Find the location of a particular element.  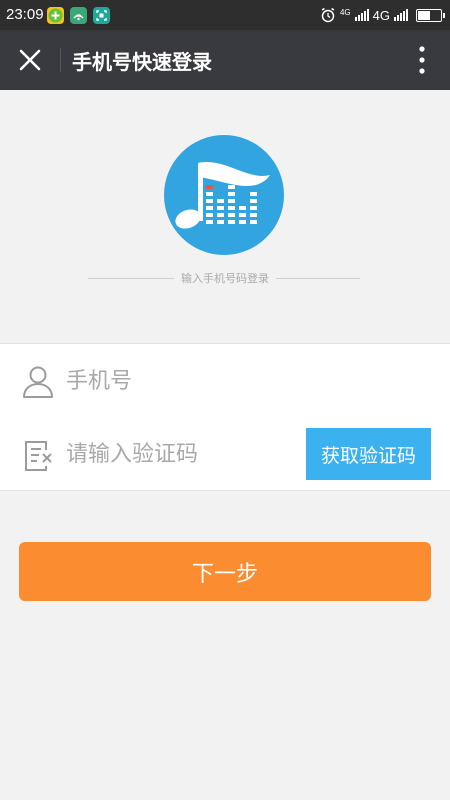

green-plus-icon is located at coordinates (55, 15).